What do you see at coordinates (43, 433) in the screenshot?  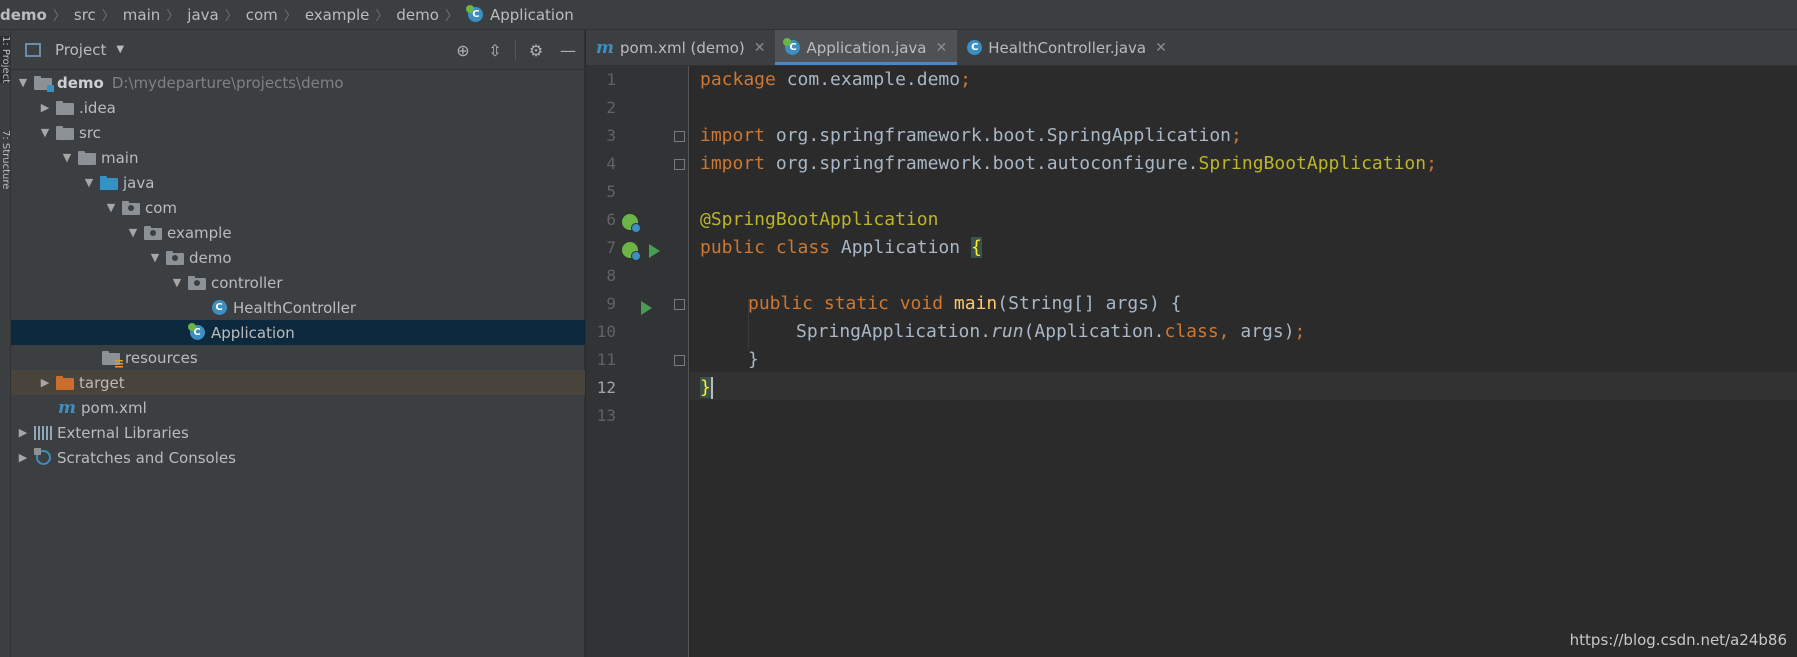 I see `libraries-icon` at bounding box center [43, 433].